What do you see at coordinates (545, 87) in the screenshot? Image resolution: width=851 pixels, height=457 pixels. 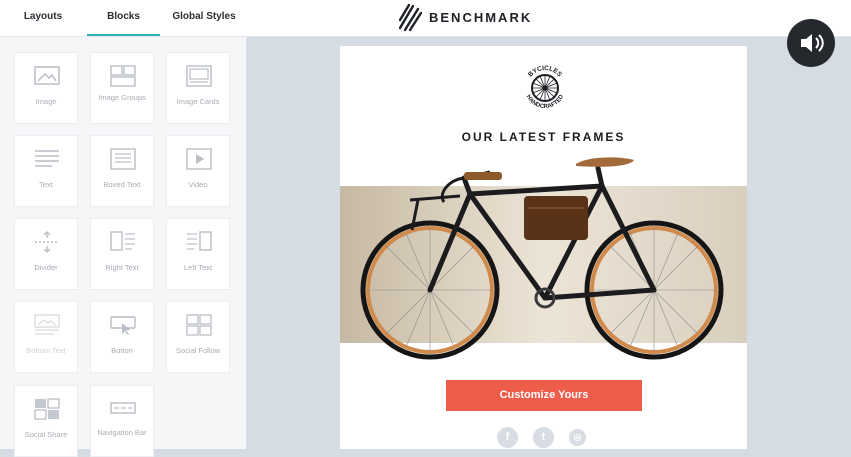 I see `bycicles-badge-icon: BYCICLES HANDCRAFTED` at bounding box center [545, 87].